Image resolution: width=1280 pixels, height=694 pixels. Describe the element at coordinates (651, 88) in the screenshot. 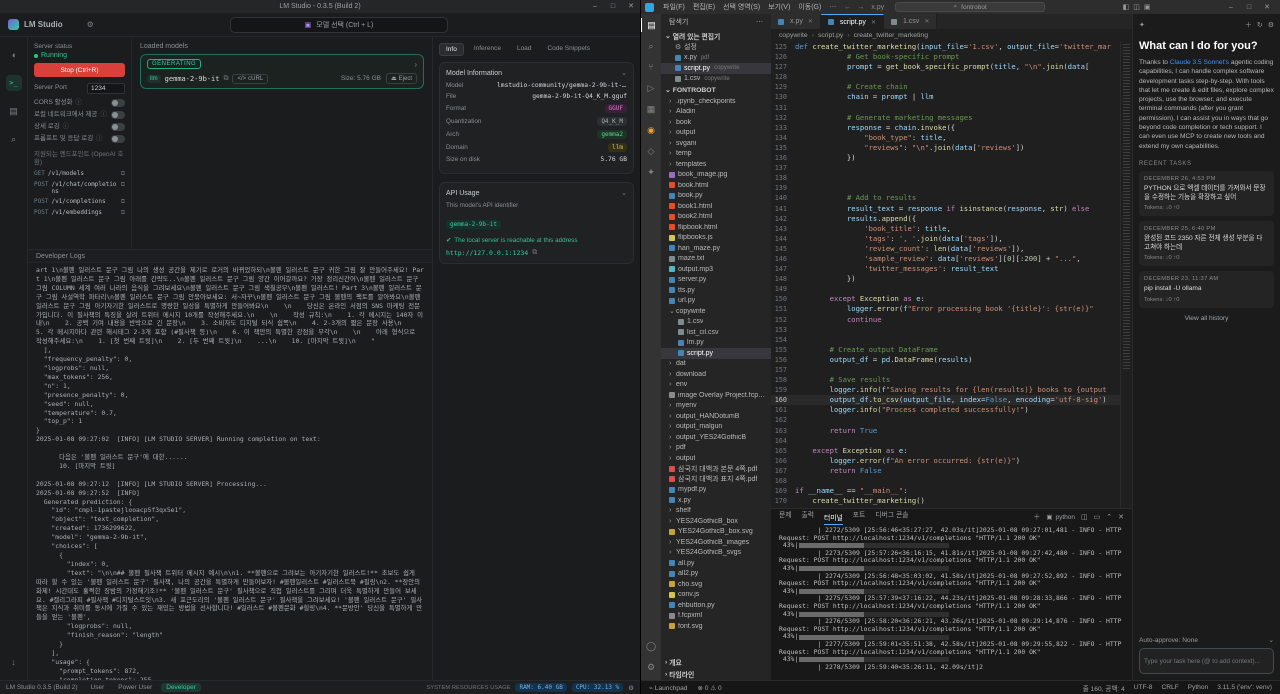

I see `run-debug-icon: ▷` at that location.